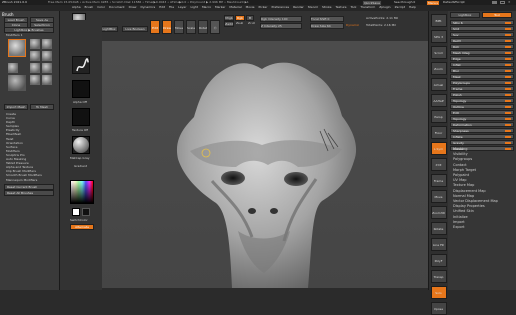 The width and height of the screenshot is (516, 315). I want to click on tool-slider: Inflat, so click(482, 64).